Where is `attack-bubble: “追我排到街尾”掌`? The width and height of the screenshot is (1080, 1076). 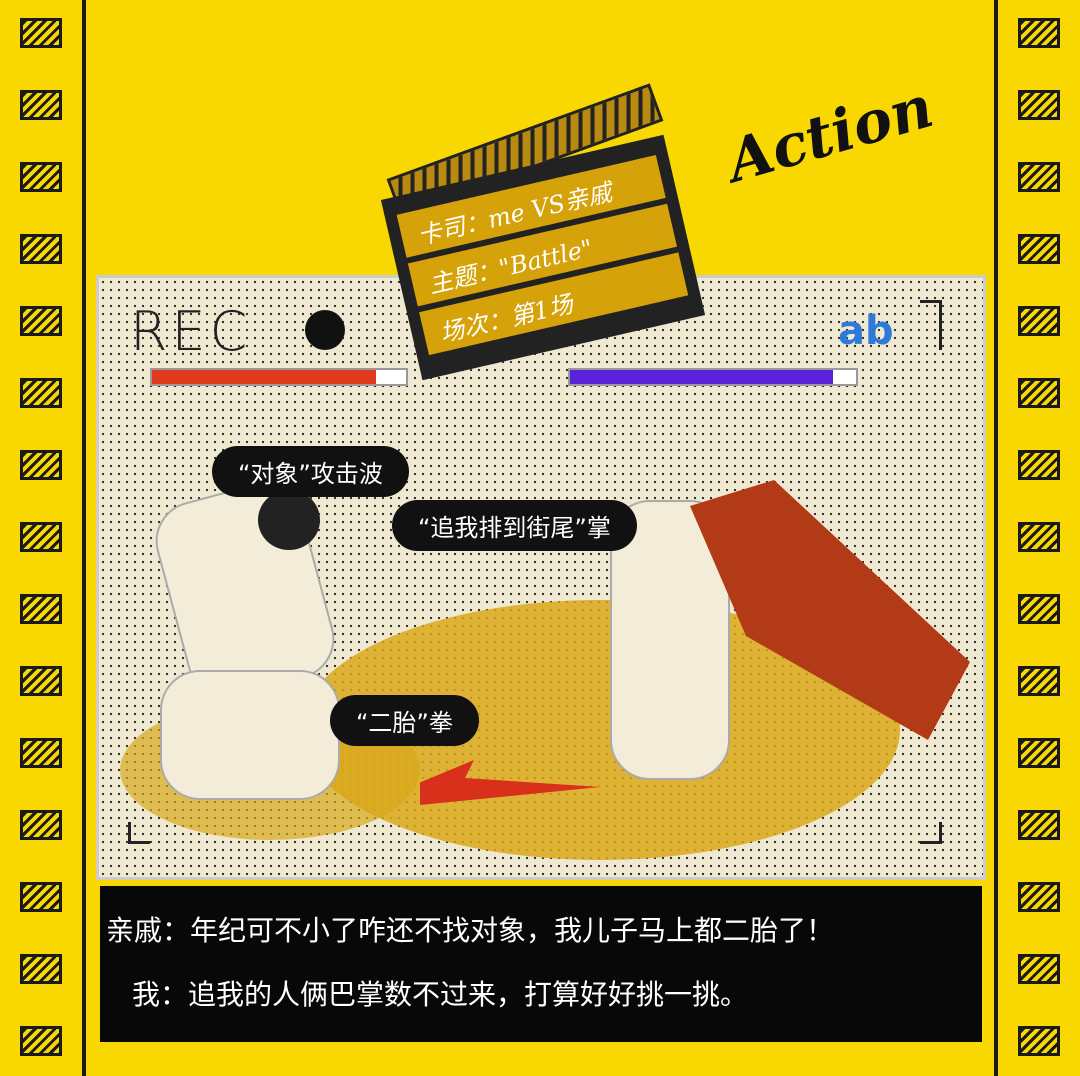
attack-bubble: “追我排到街尾”掌 is located at coordinates (514, 525).